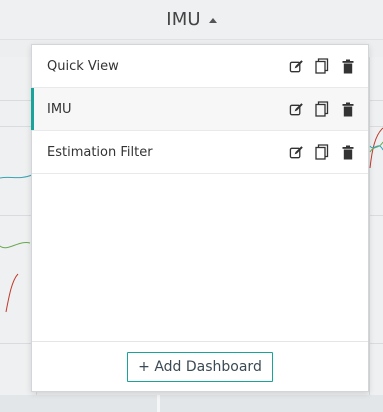 The width and height of the screenshot is (383, 412). I want to click on menu-item-label: Estimation Filter, so click(100, 152).